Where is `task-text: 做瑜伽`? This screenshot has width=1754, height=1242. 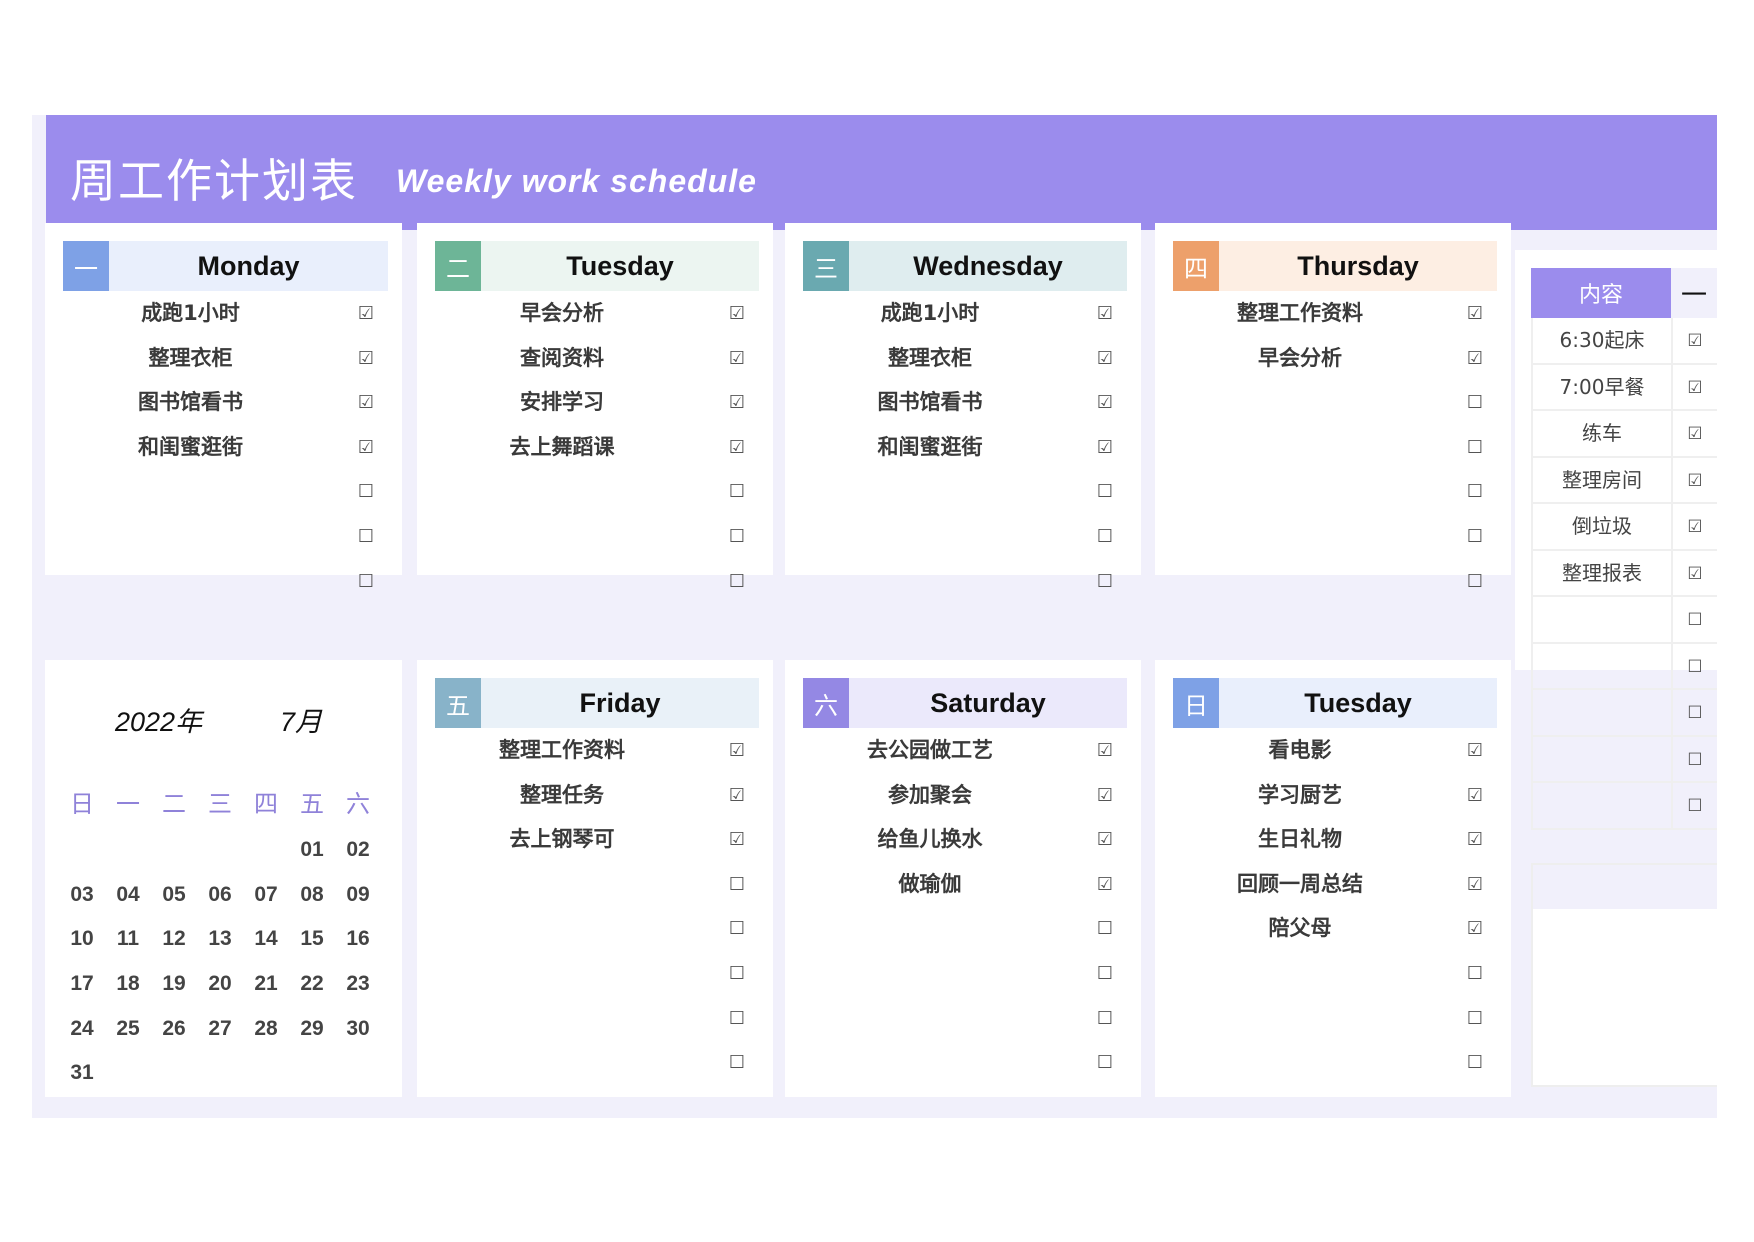 task-text: 做瑜伽 is located at coordinates (930, 884).